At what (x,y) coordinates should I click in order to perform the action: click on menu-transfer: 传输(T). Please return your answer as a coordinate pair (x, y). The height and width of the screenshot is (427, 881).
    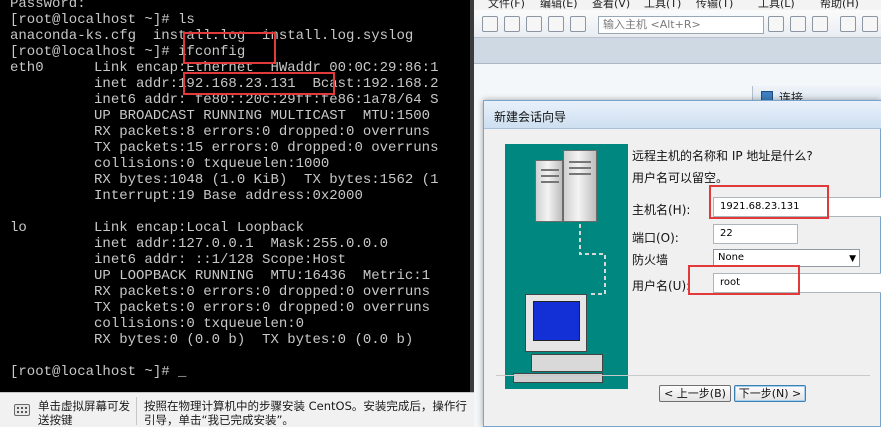
    Looking at the image, I should click on (714, 5).